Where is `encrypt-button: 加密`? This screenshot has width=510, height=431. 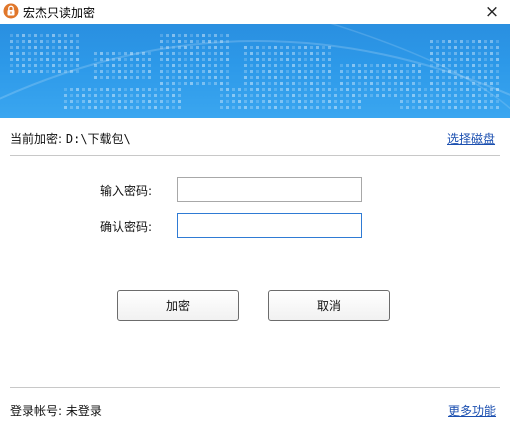
encrypt-button: 加密 is located at coordinates (178, 305).